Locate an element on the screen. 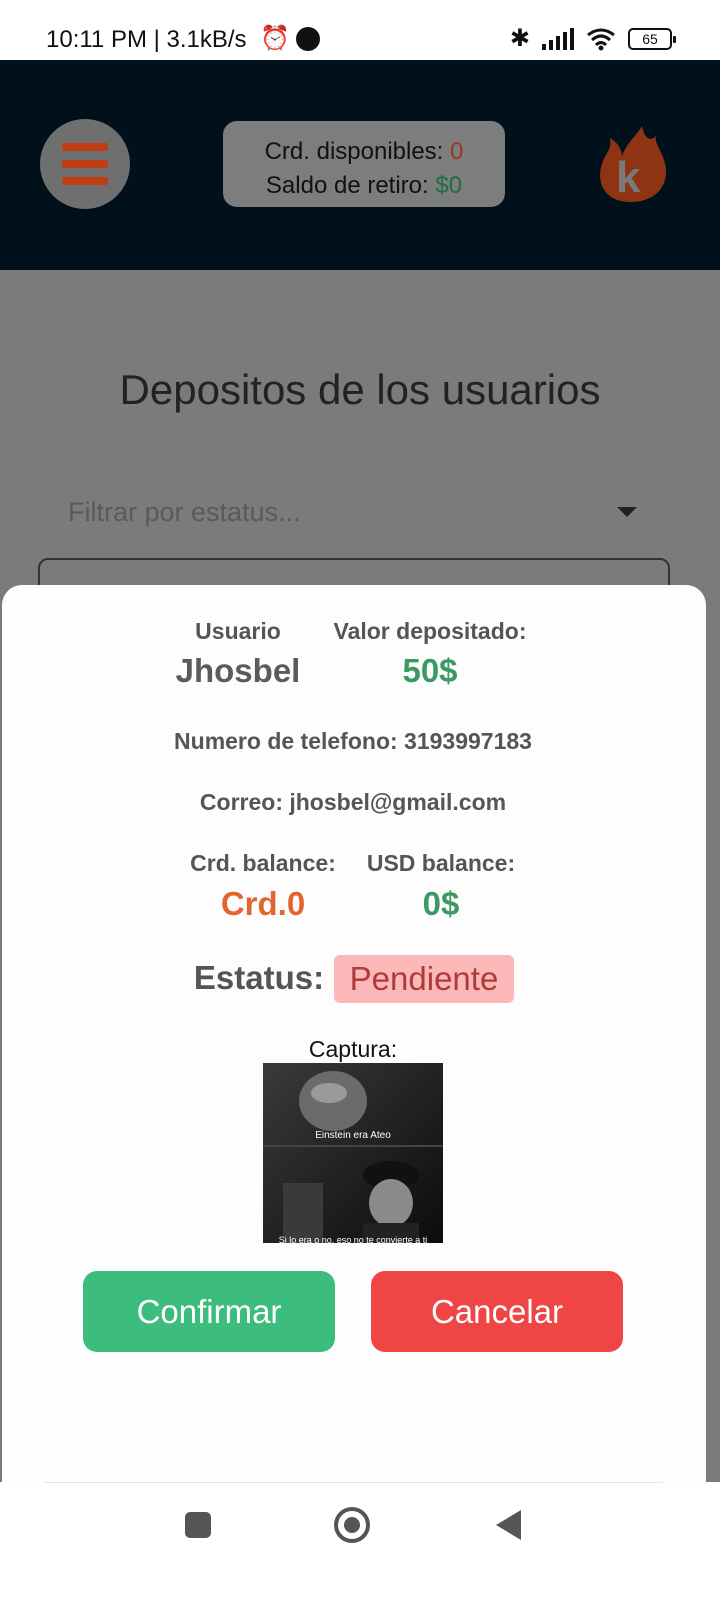 Image resolution: width=720 pixels, height=1600 pixels. status-bar: 10:11 PM | 3.1kB/s ⏰ ✱ 65 is located at coordinates (360, 30).